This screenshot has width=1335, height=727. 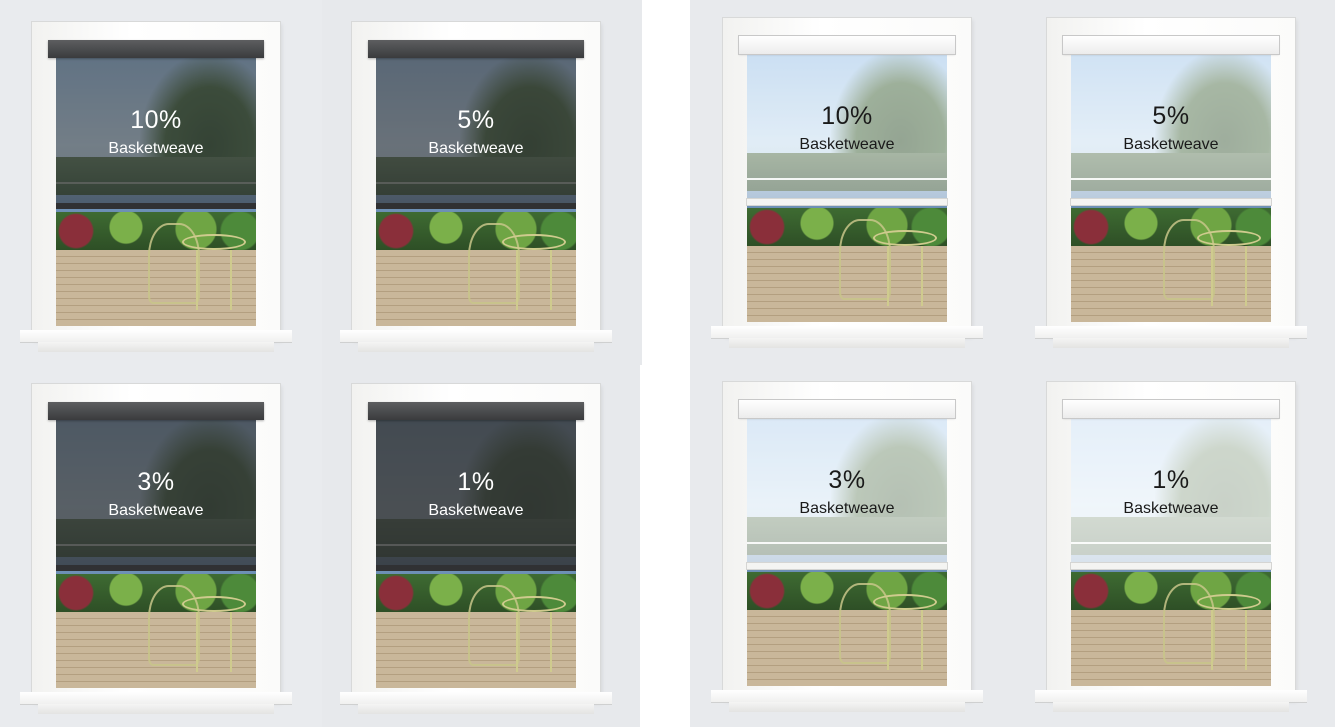 What do you see at coordinates (156, 549) in the screenshot?
I see `window-sample-dark-3: 3% Basketweave` at bounding box center [156, 549].